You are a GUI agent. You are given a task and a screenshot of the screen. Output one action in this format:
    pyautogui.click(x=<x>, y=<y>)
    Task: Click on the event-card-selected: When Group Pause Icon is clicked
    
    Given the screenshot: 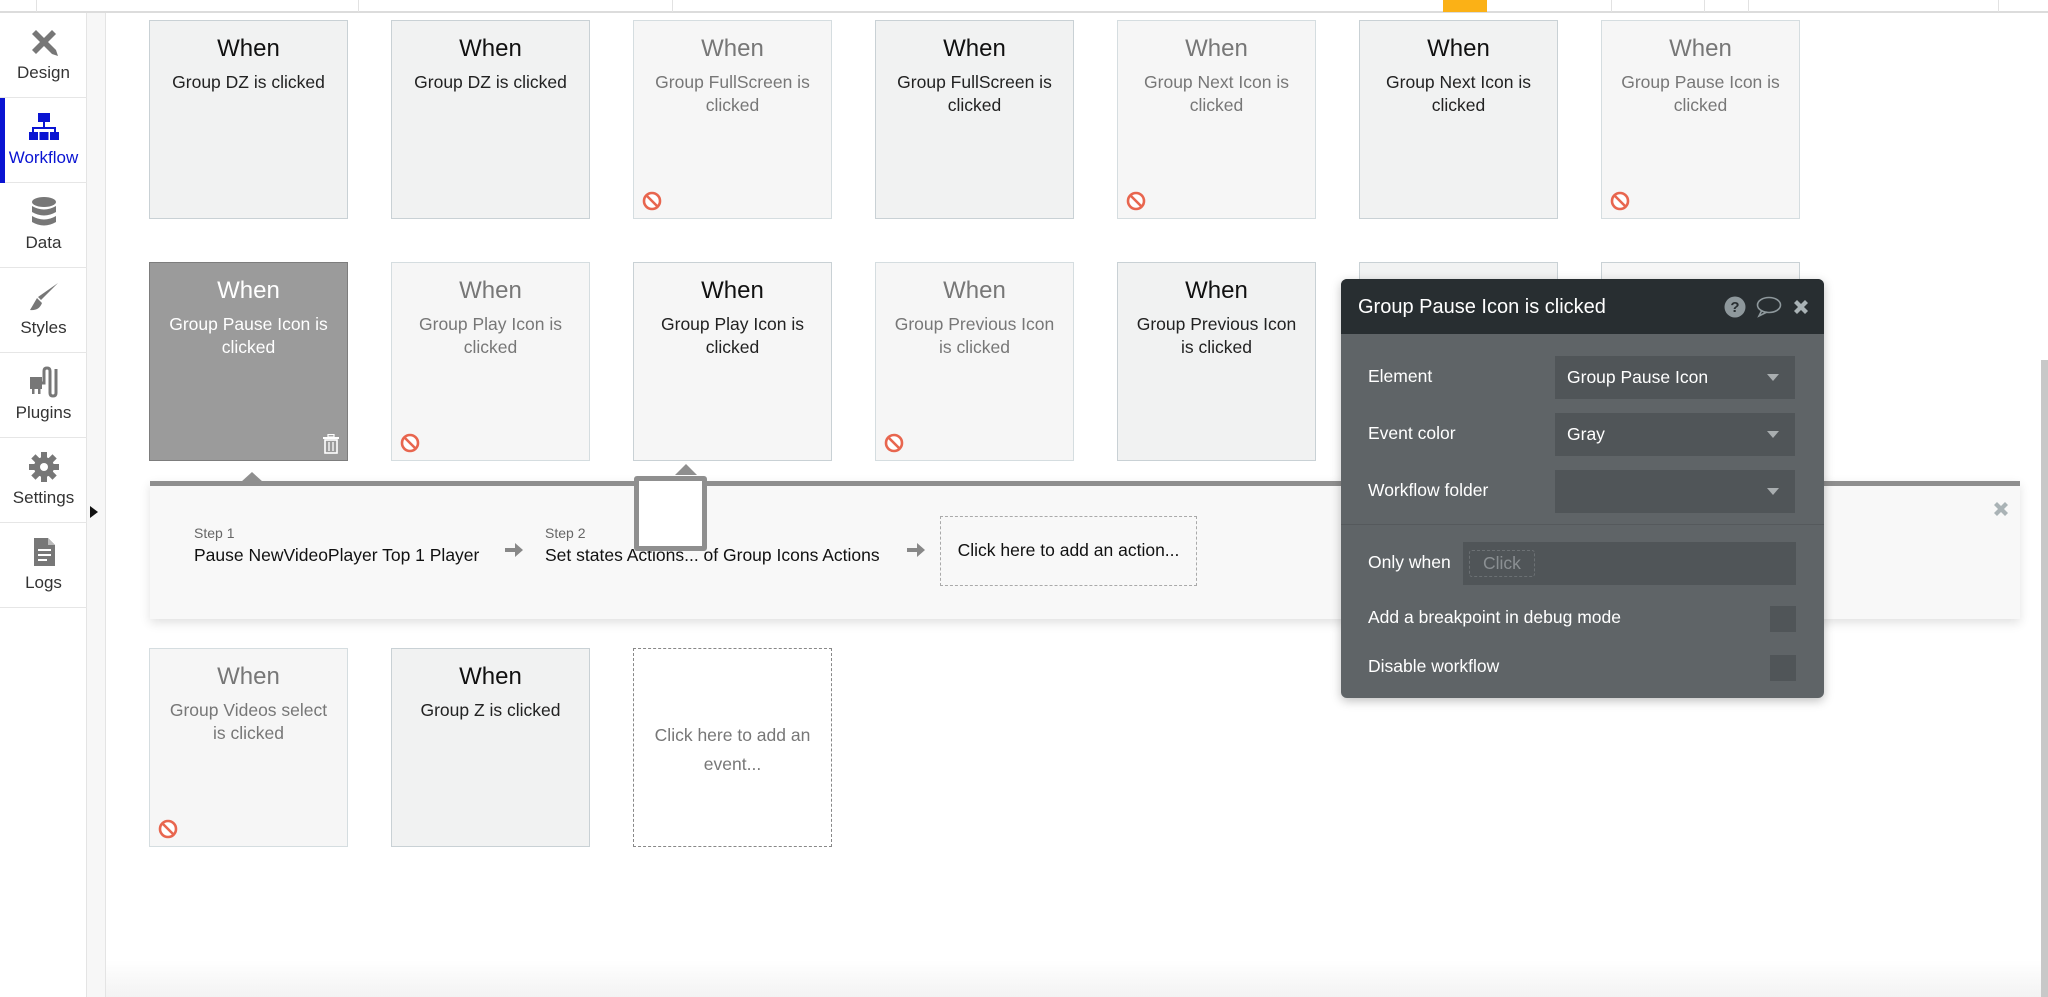 What is the action you would take?
    pyautogui.click(x=248, y=361)
    